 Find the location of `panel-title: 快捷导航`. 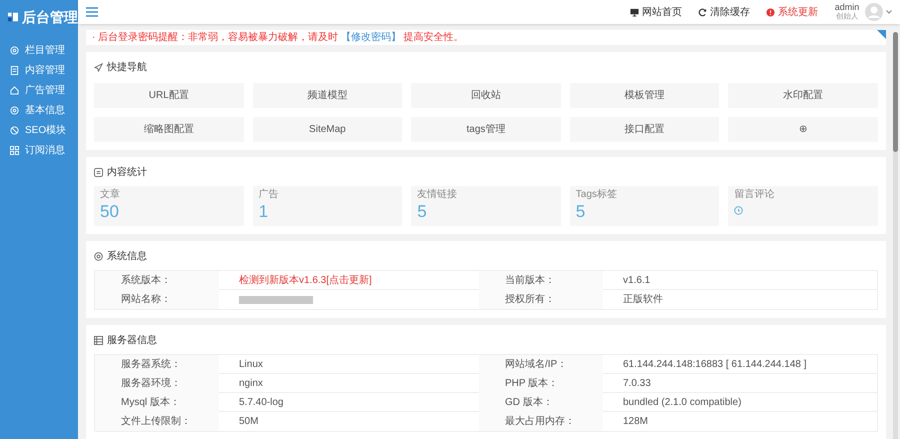

panel-title: 快捷导航 is located at coordinates (127, 67).